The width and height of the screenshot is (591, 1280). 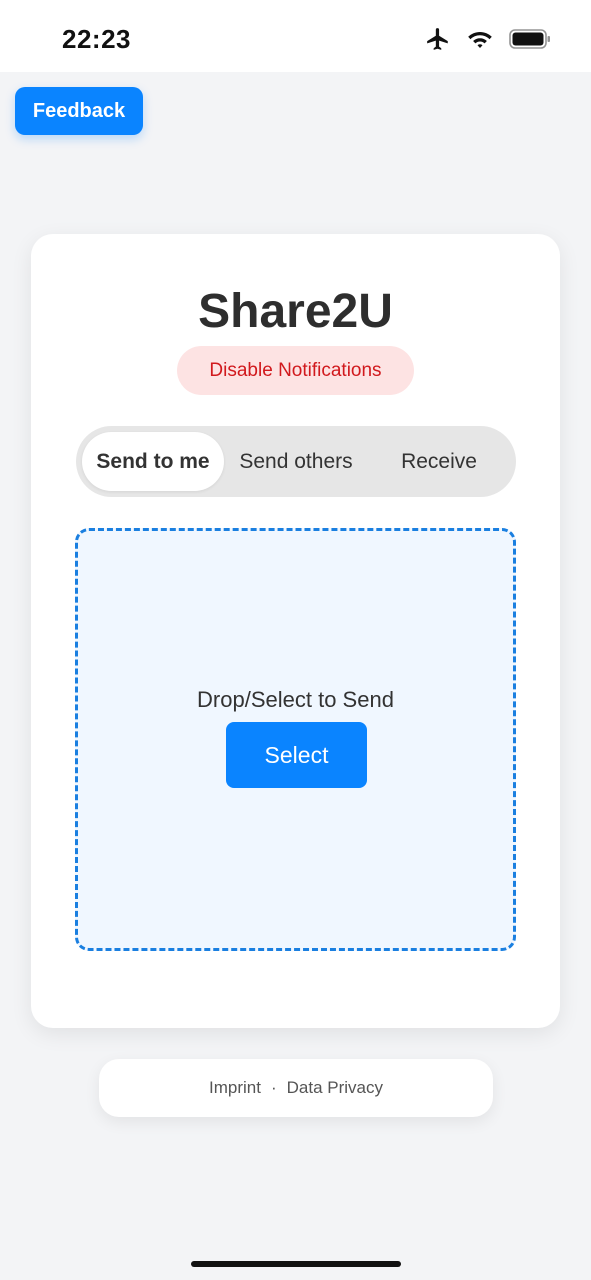 I want to click on tab-send-others: Send others, so click(x=296, y=461).